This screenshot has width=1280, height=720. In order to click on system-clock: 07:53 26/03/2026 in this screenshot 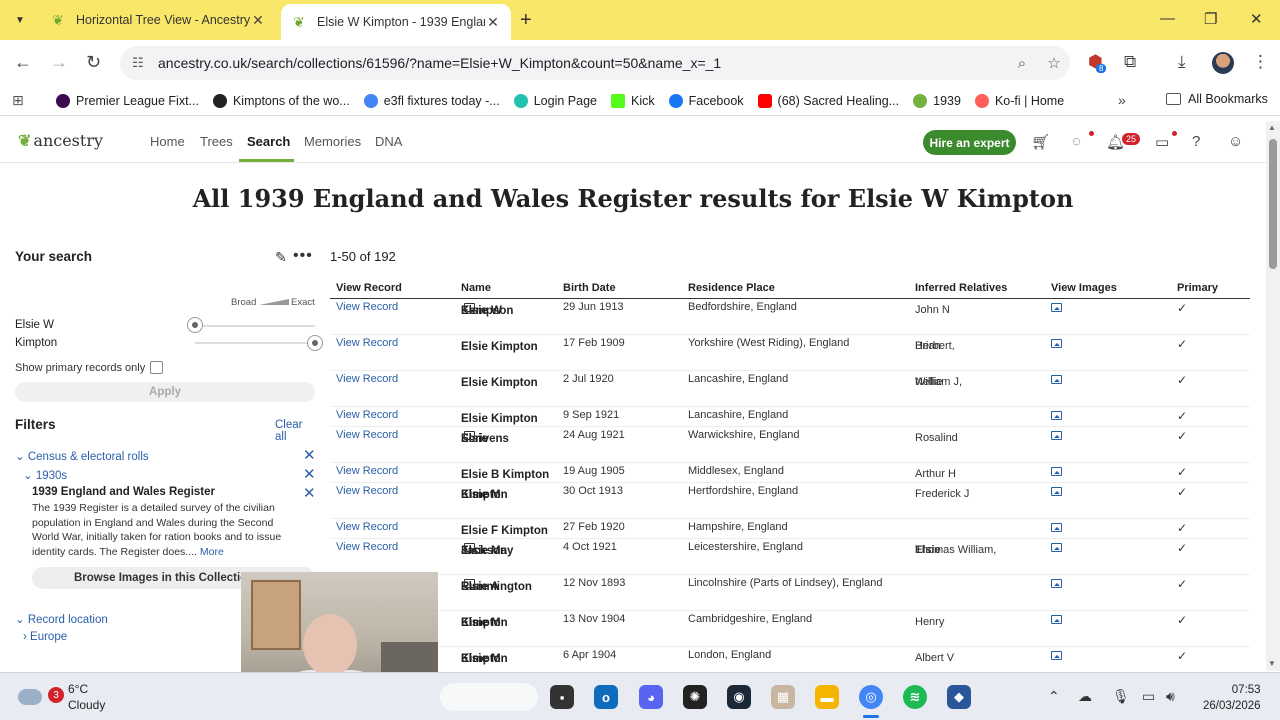, I will do `click(1232, 698)`.